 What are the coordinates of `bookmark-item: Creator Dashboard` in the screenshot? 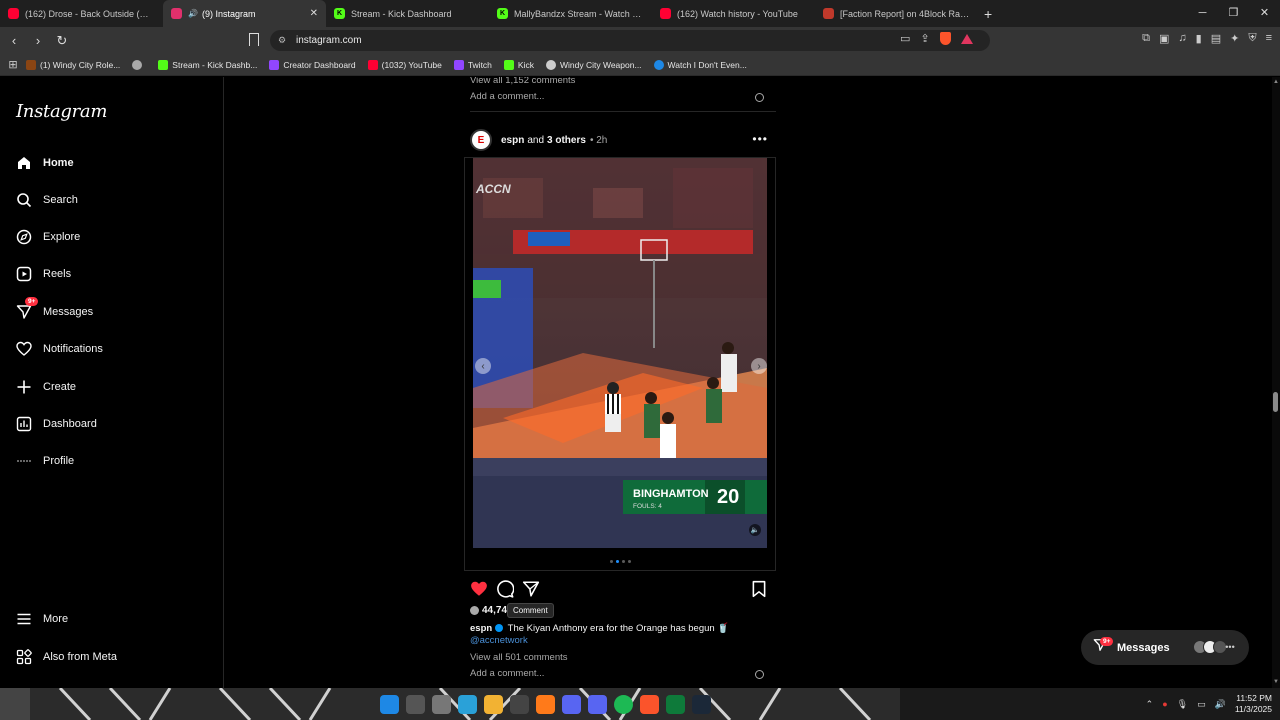 It's located at (312, 64).